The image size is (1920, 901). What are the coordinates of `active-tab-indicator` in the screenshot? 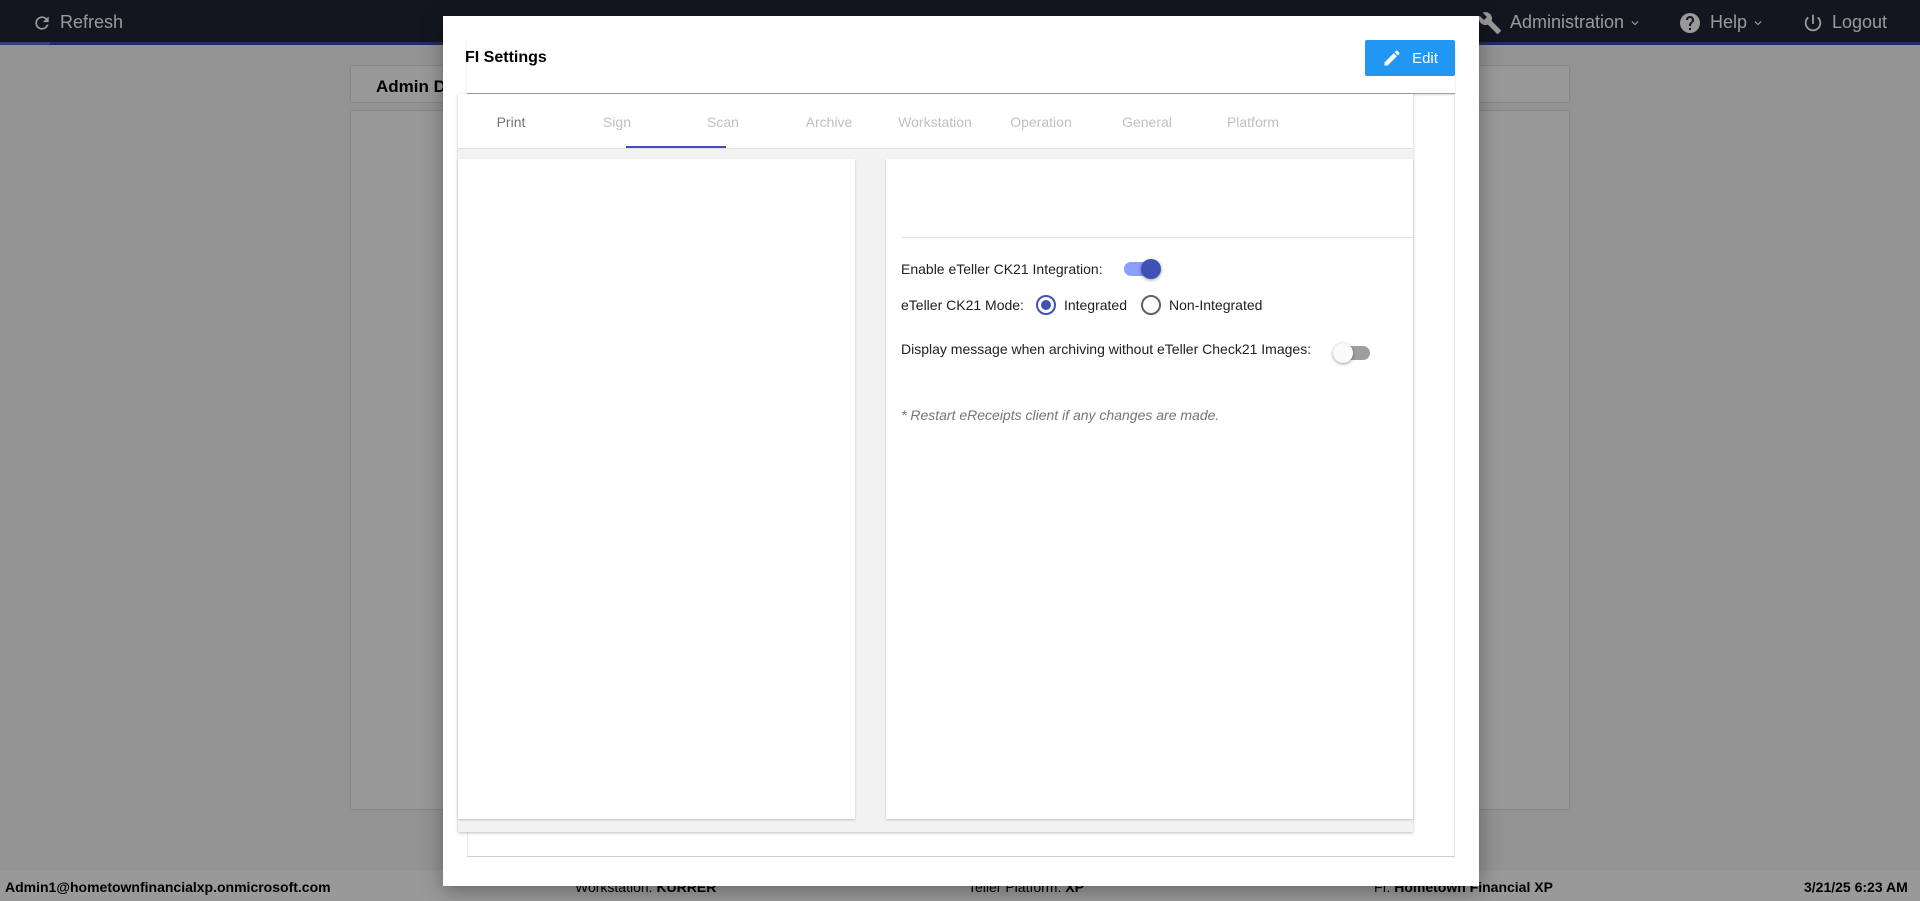 It's located at (676, 147).